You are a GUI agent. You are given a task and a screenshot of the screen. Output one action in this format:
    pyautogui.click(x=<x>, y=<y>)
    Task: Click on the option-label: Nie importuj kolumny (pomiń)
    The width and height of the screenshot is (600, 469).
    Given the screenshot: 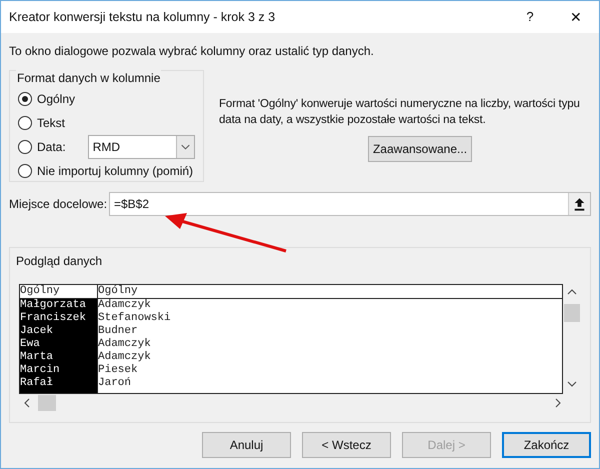 What is the action you would take?
    pyautogui.click(x=115, y=171)
    